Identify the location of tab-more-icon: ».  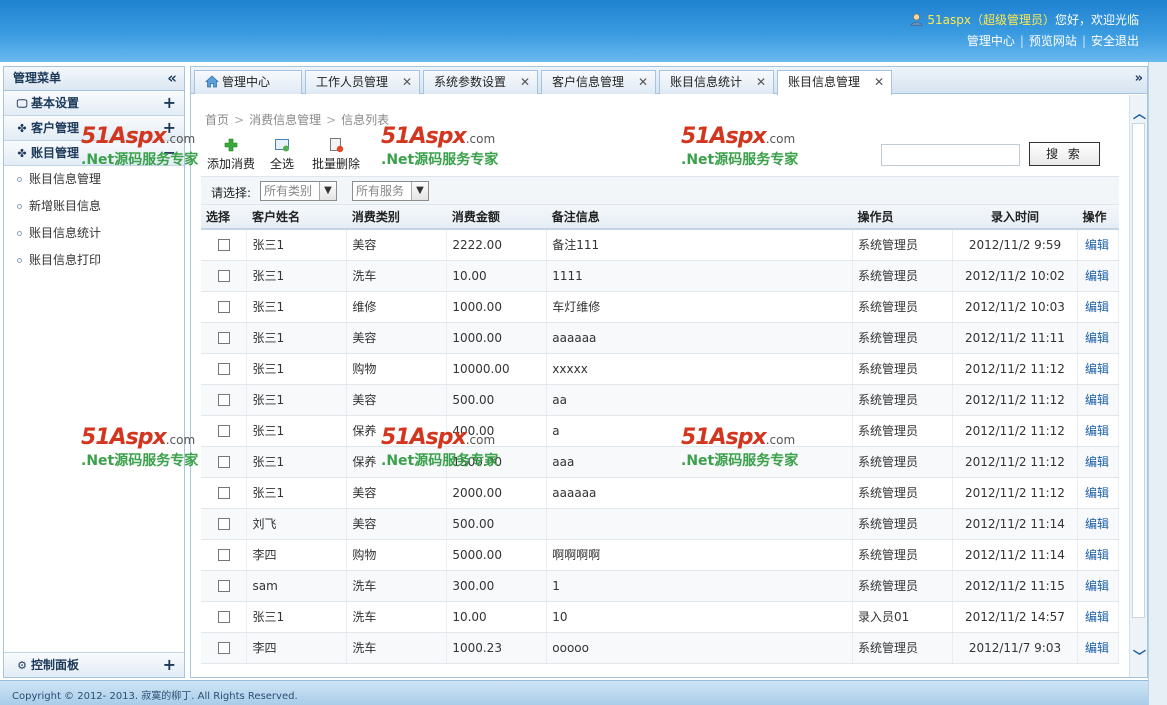
(1139, 78).